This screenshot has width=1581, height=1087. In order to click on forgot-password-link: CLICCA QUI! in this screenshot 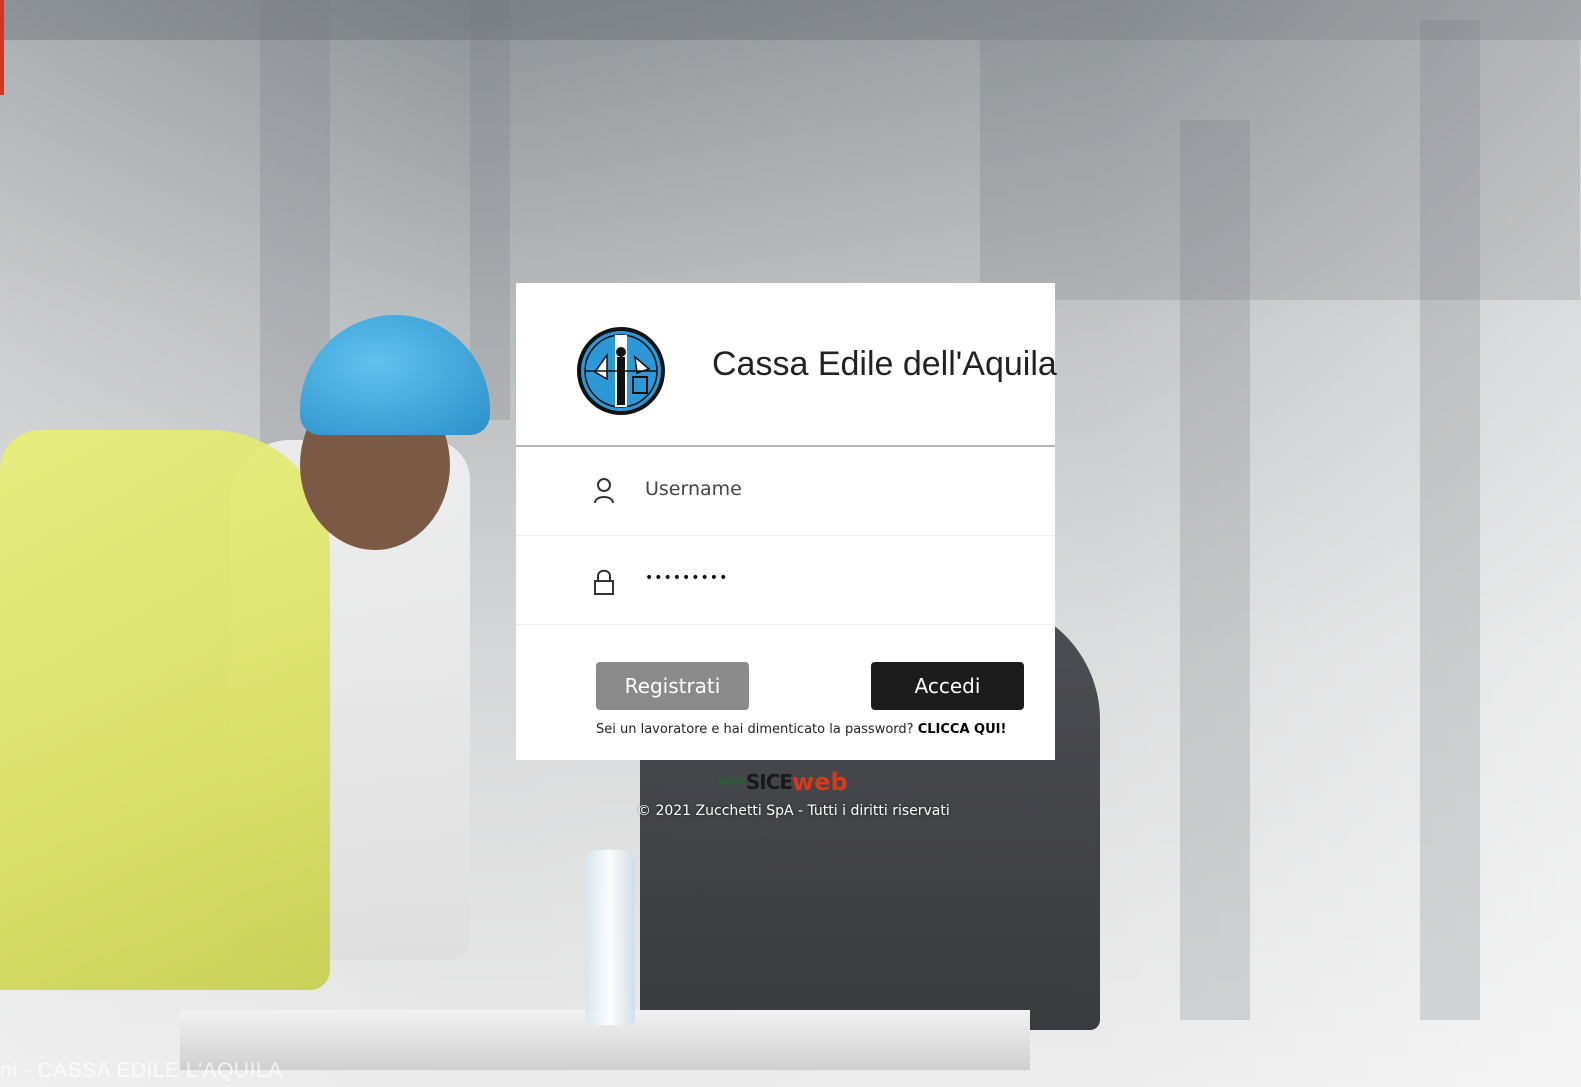, I will do `click(962, 729)`.